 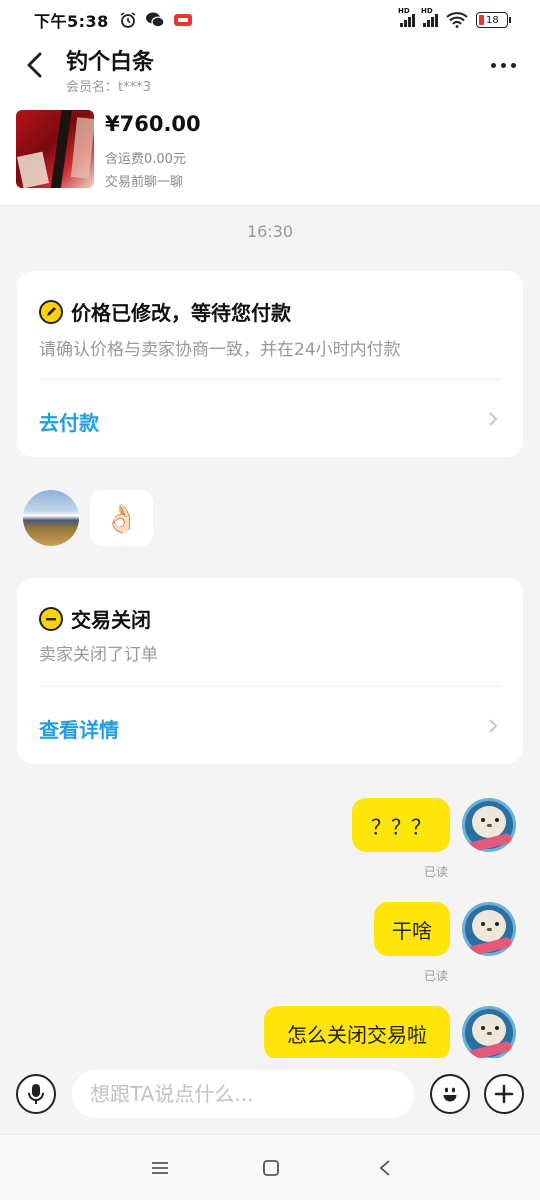 I want to click on emoji-button, so click(x=450, y=1094).